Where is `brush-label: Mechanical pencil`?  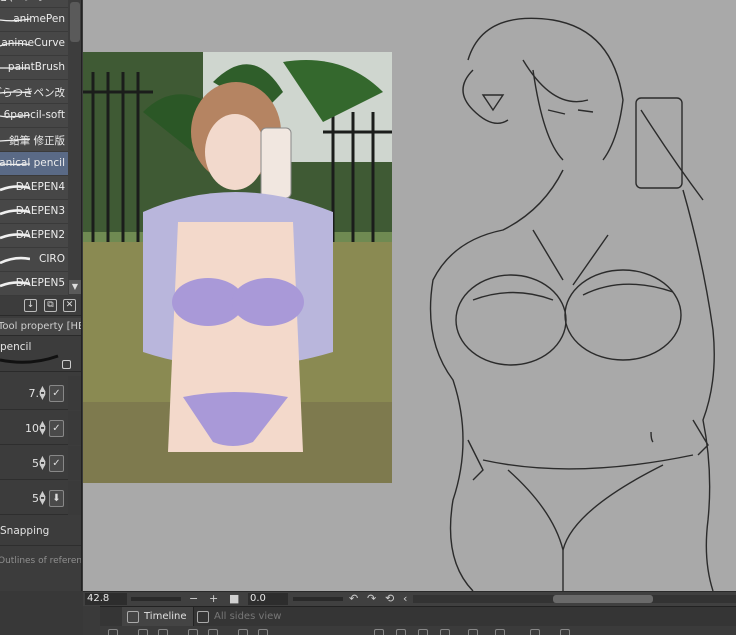 brush-label: Mechanical pencil is located at coordinates (32, 163).